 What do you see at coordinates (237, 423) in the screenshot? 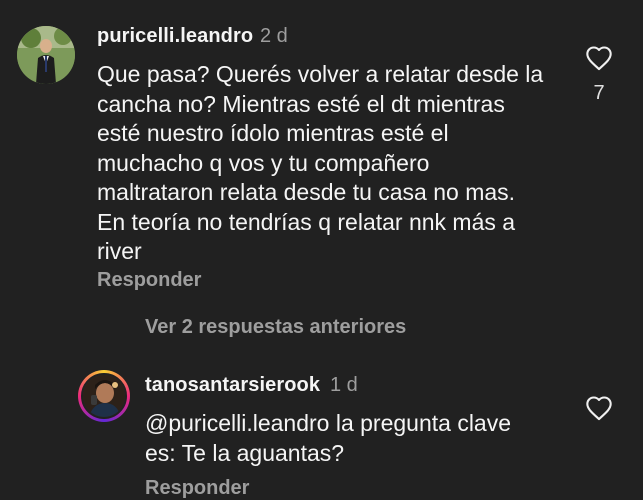
I see `mention-link: @puricelli.leandro` at bounding box center [237, 423].